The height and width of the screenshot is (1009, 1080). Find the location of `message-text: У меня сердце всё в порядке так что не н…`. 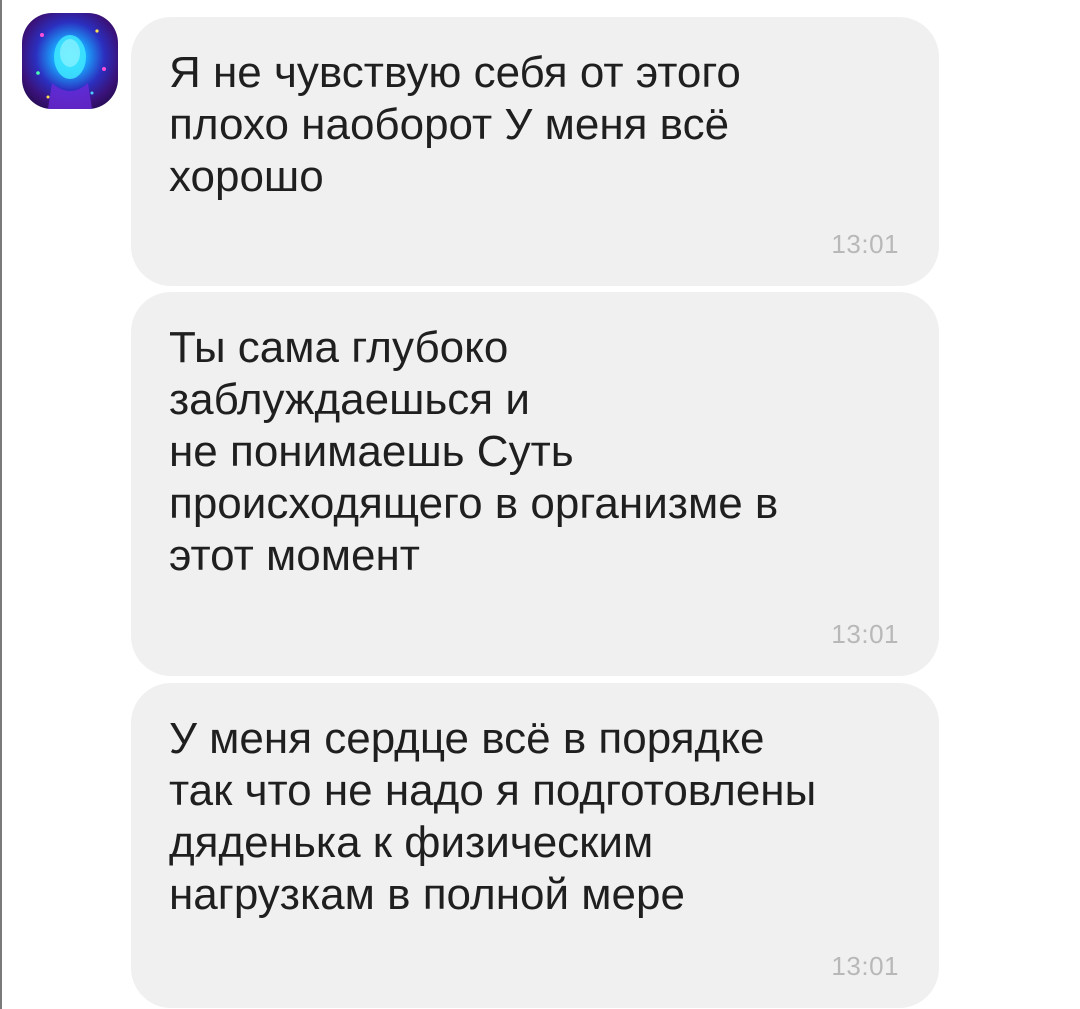

message-text: У меня сердце всё в порядке так что не н… is located at coordinates (493, 816).